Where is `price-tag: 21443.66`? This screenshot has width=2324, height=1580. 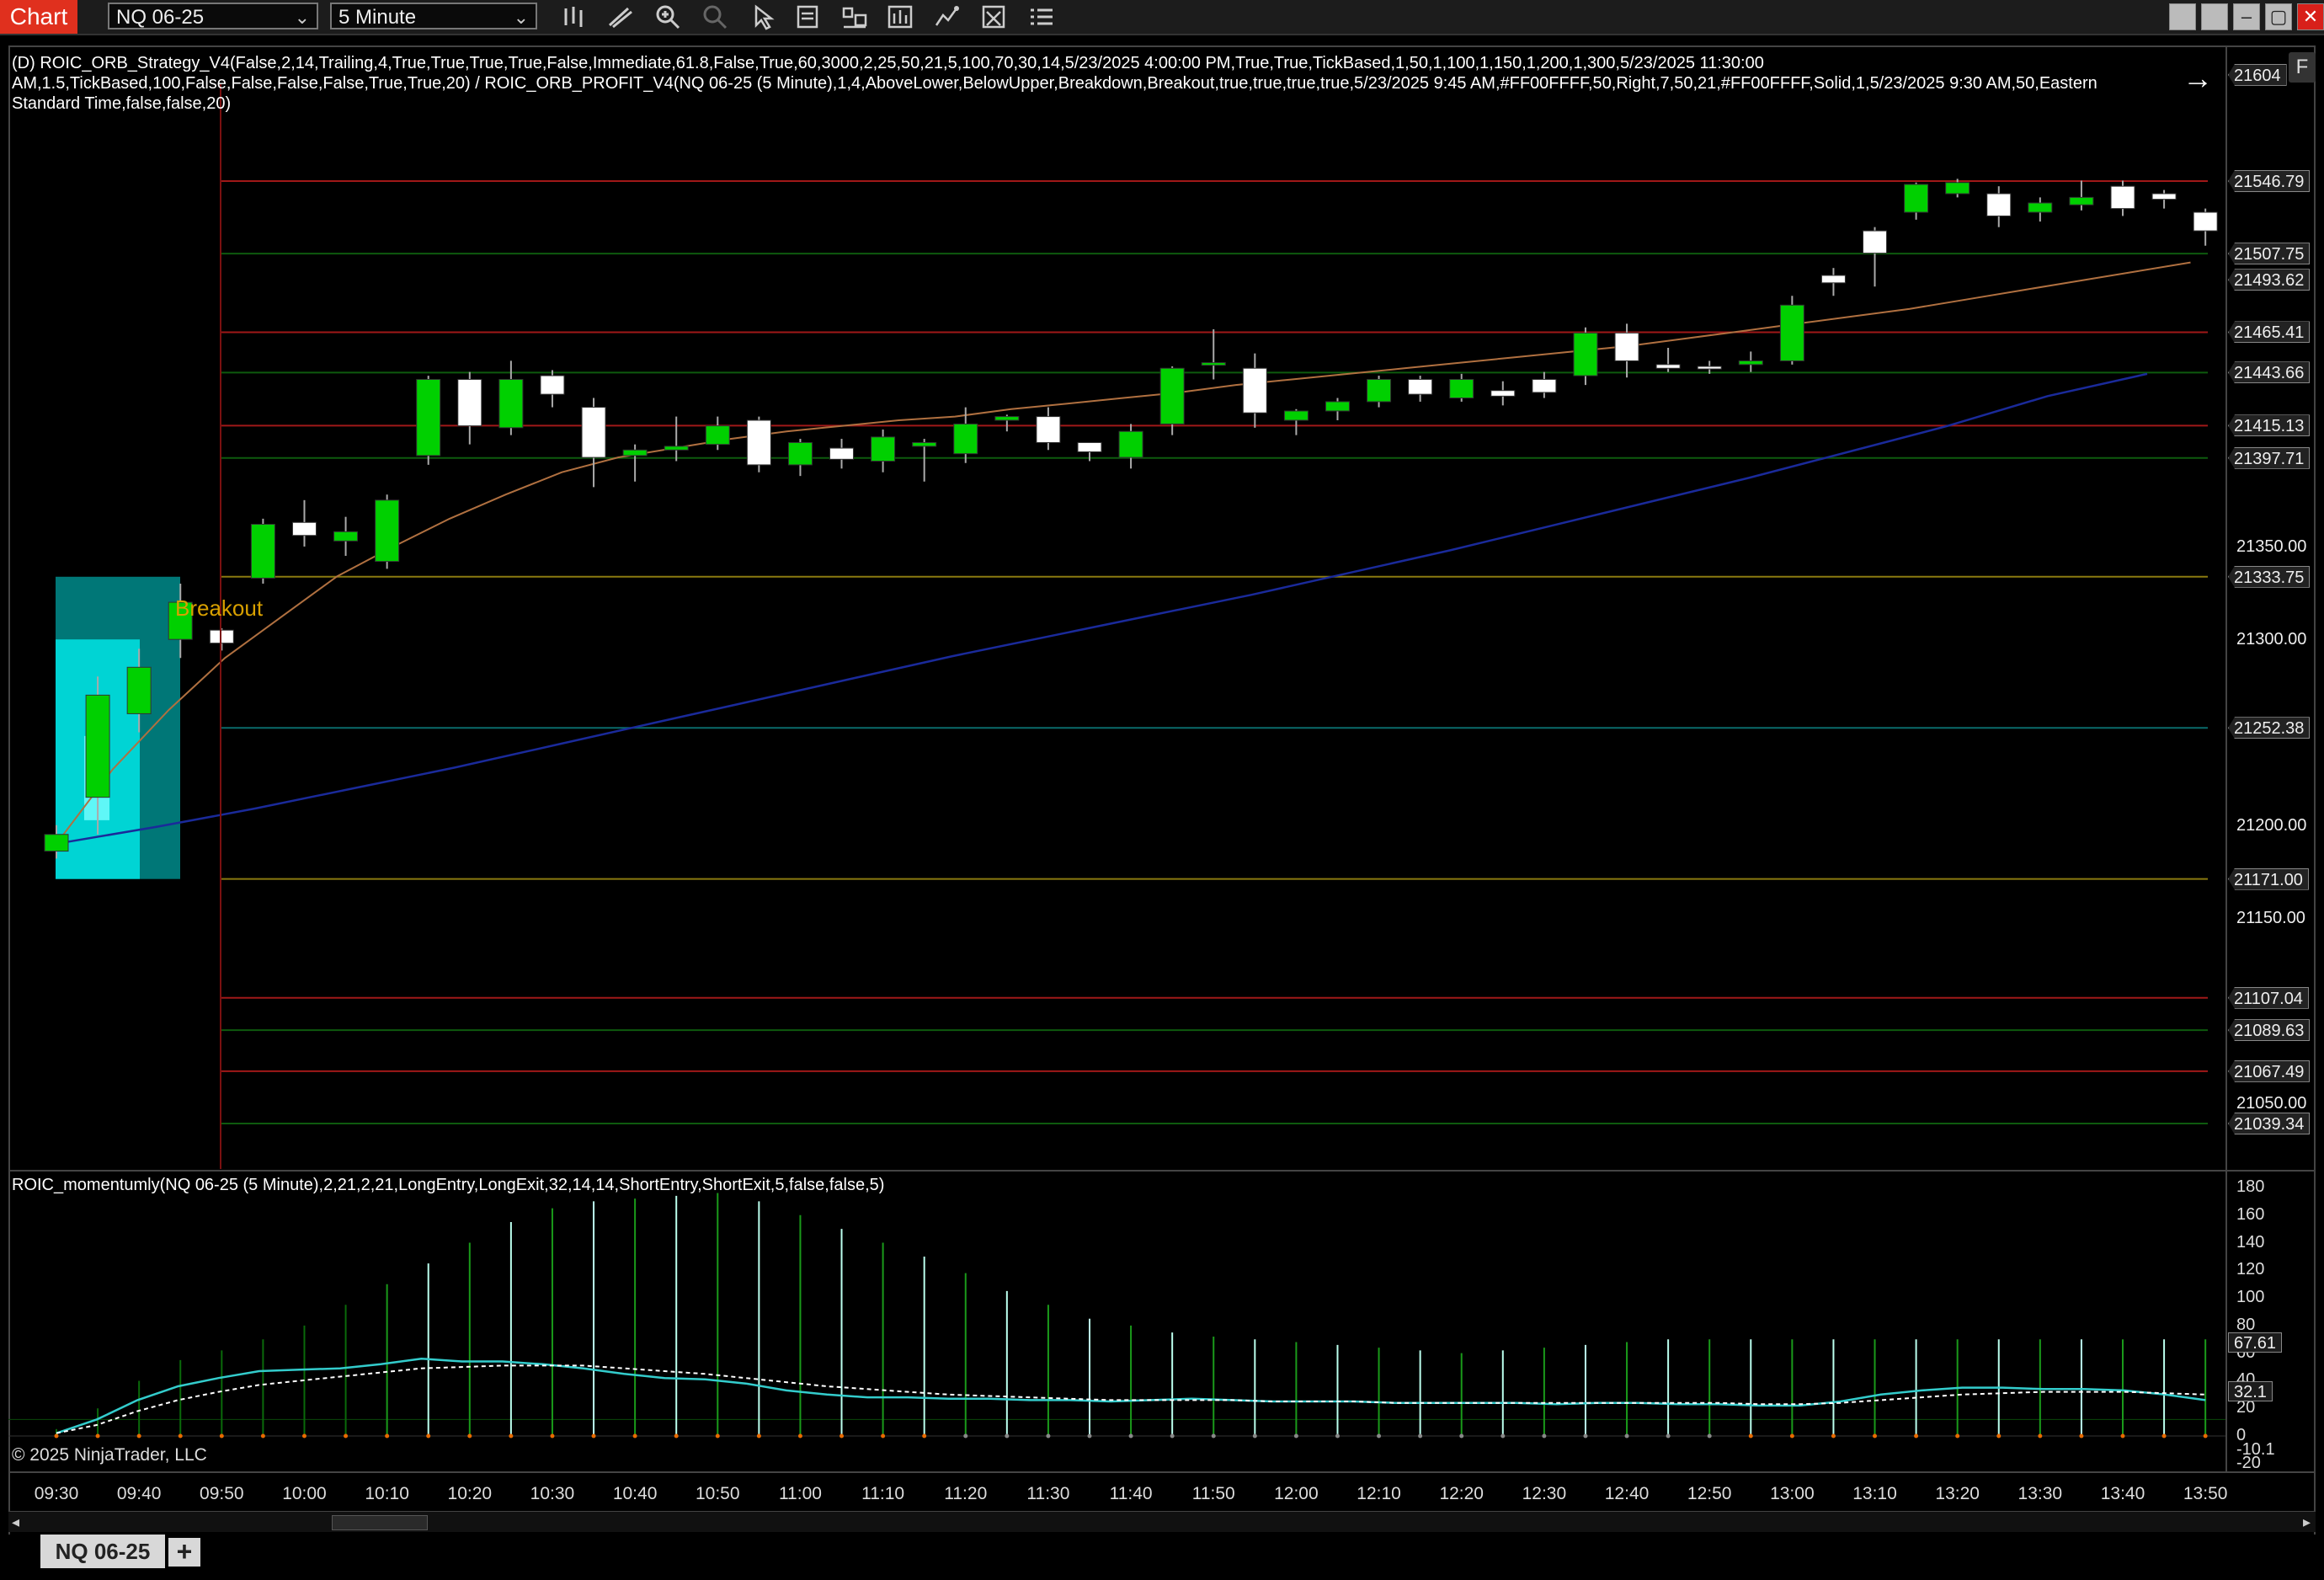
price-tag: 21443.66 is located at coordinates (2269, 373).